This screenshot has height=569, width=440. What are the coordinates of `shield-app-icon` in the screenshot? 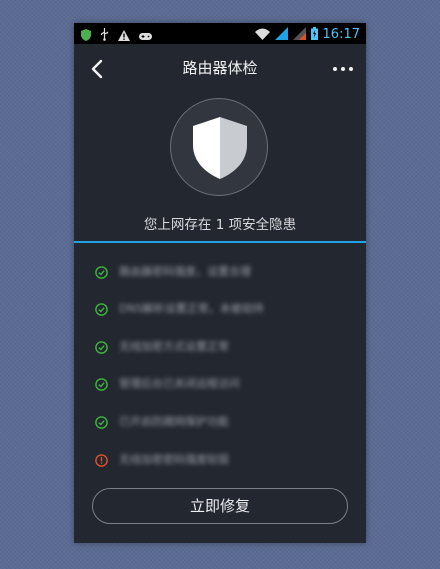 It's located at (86, 35).